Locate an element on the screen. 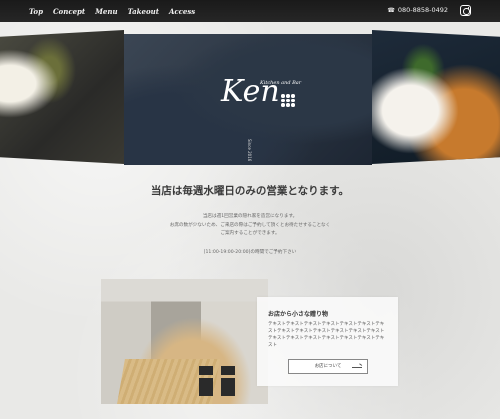 The image size is (500, 419). about-shop-button: お店について is located at coordinates (328, 366).